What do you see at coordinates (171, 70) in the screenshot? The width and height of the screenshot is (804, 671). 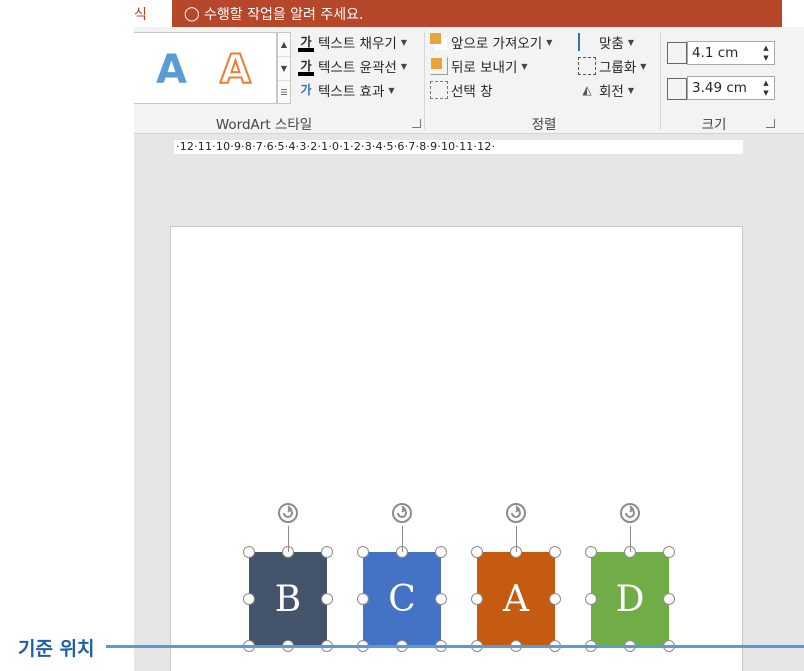 I see `wordart-style-blue: A` at bounding box center [171, 70].